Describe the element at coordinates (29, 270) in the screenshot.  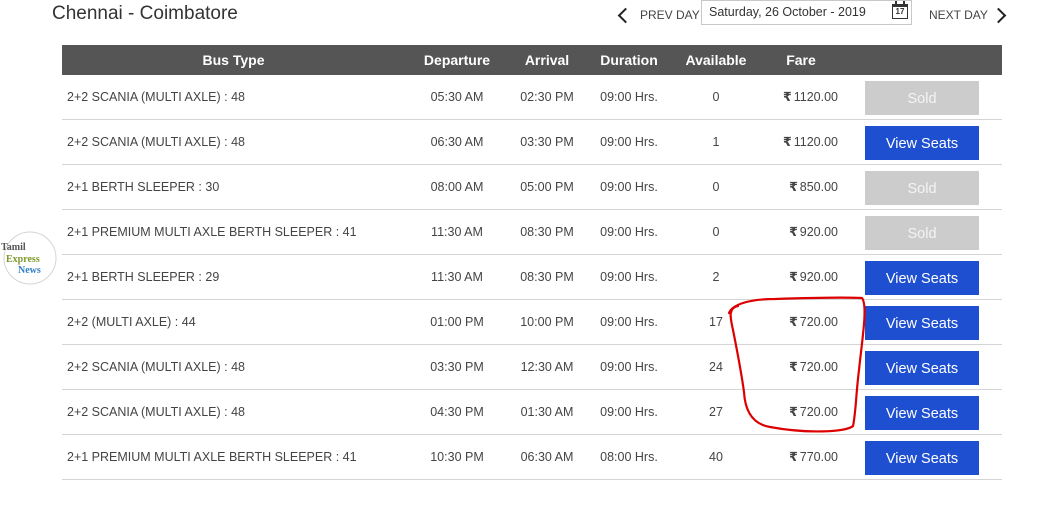
I see `watermark-line3: News` at that location.